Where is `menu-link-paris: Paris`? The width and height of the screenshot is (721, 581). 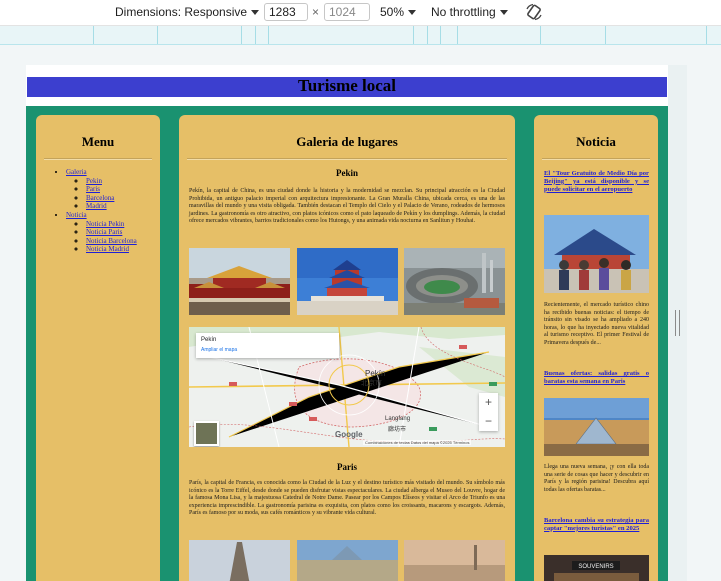 menu-link-paris: Paris is located at coordinates (93, 189).